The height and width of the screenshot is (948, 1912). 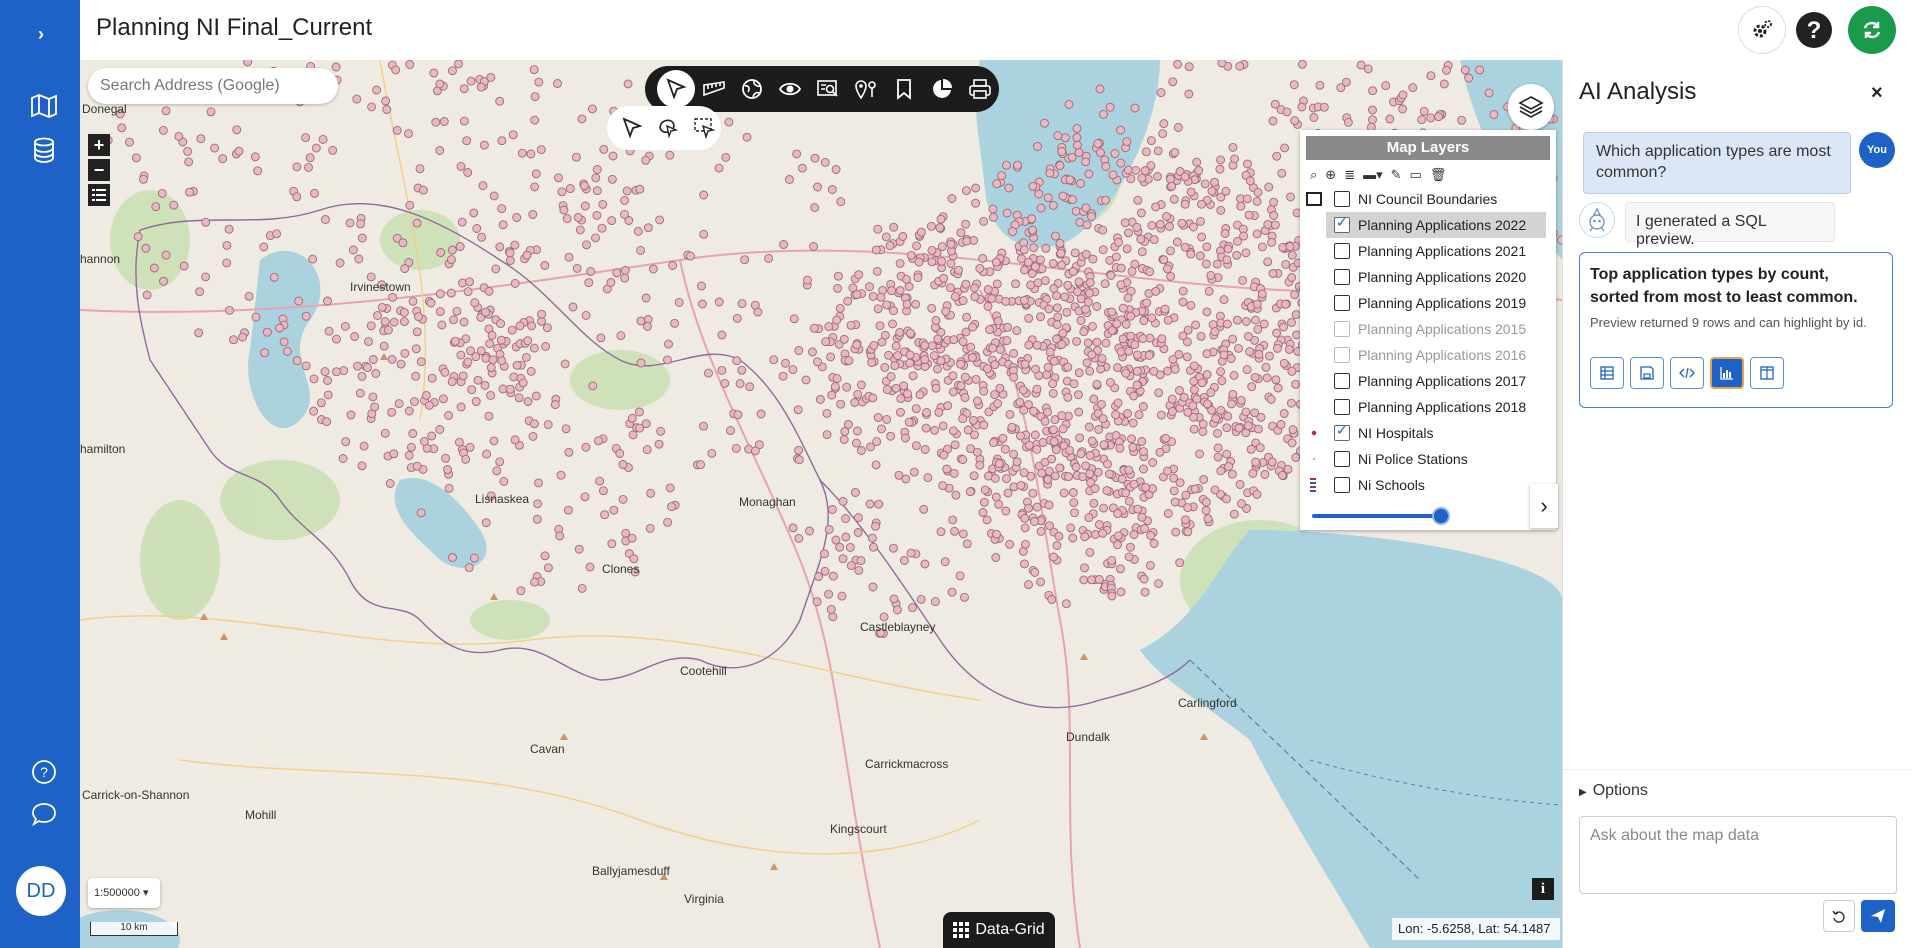 I want to click on layer-checkbox, so click(x=1342, y=485).